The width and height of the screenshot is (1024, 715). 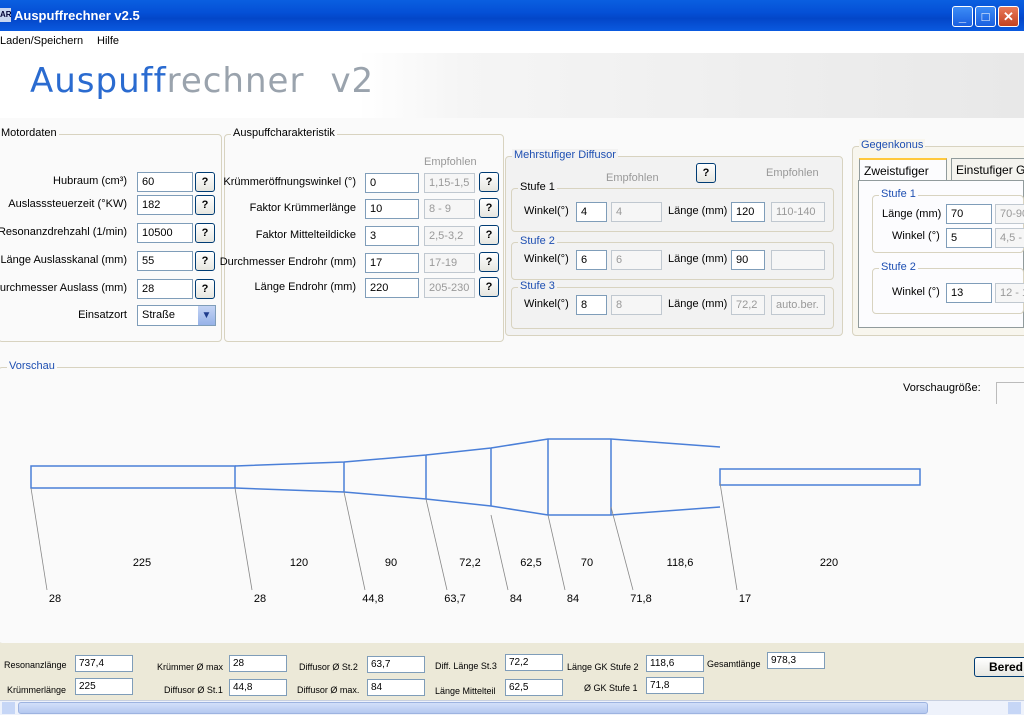 What do you see at coordinates (1008, 16) in the screenshot?
I see `close-button: ✕` at bounding box center [1008, 16].